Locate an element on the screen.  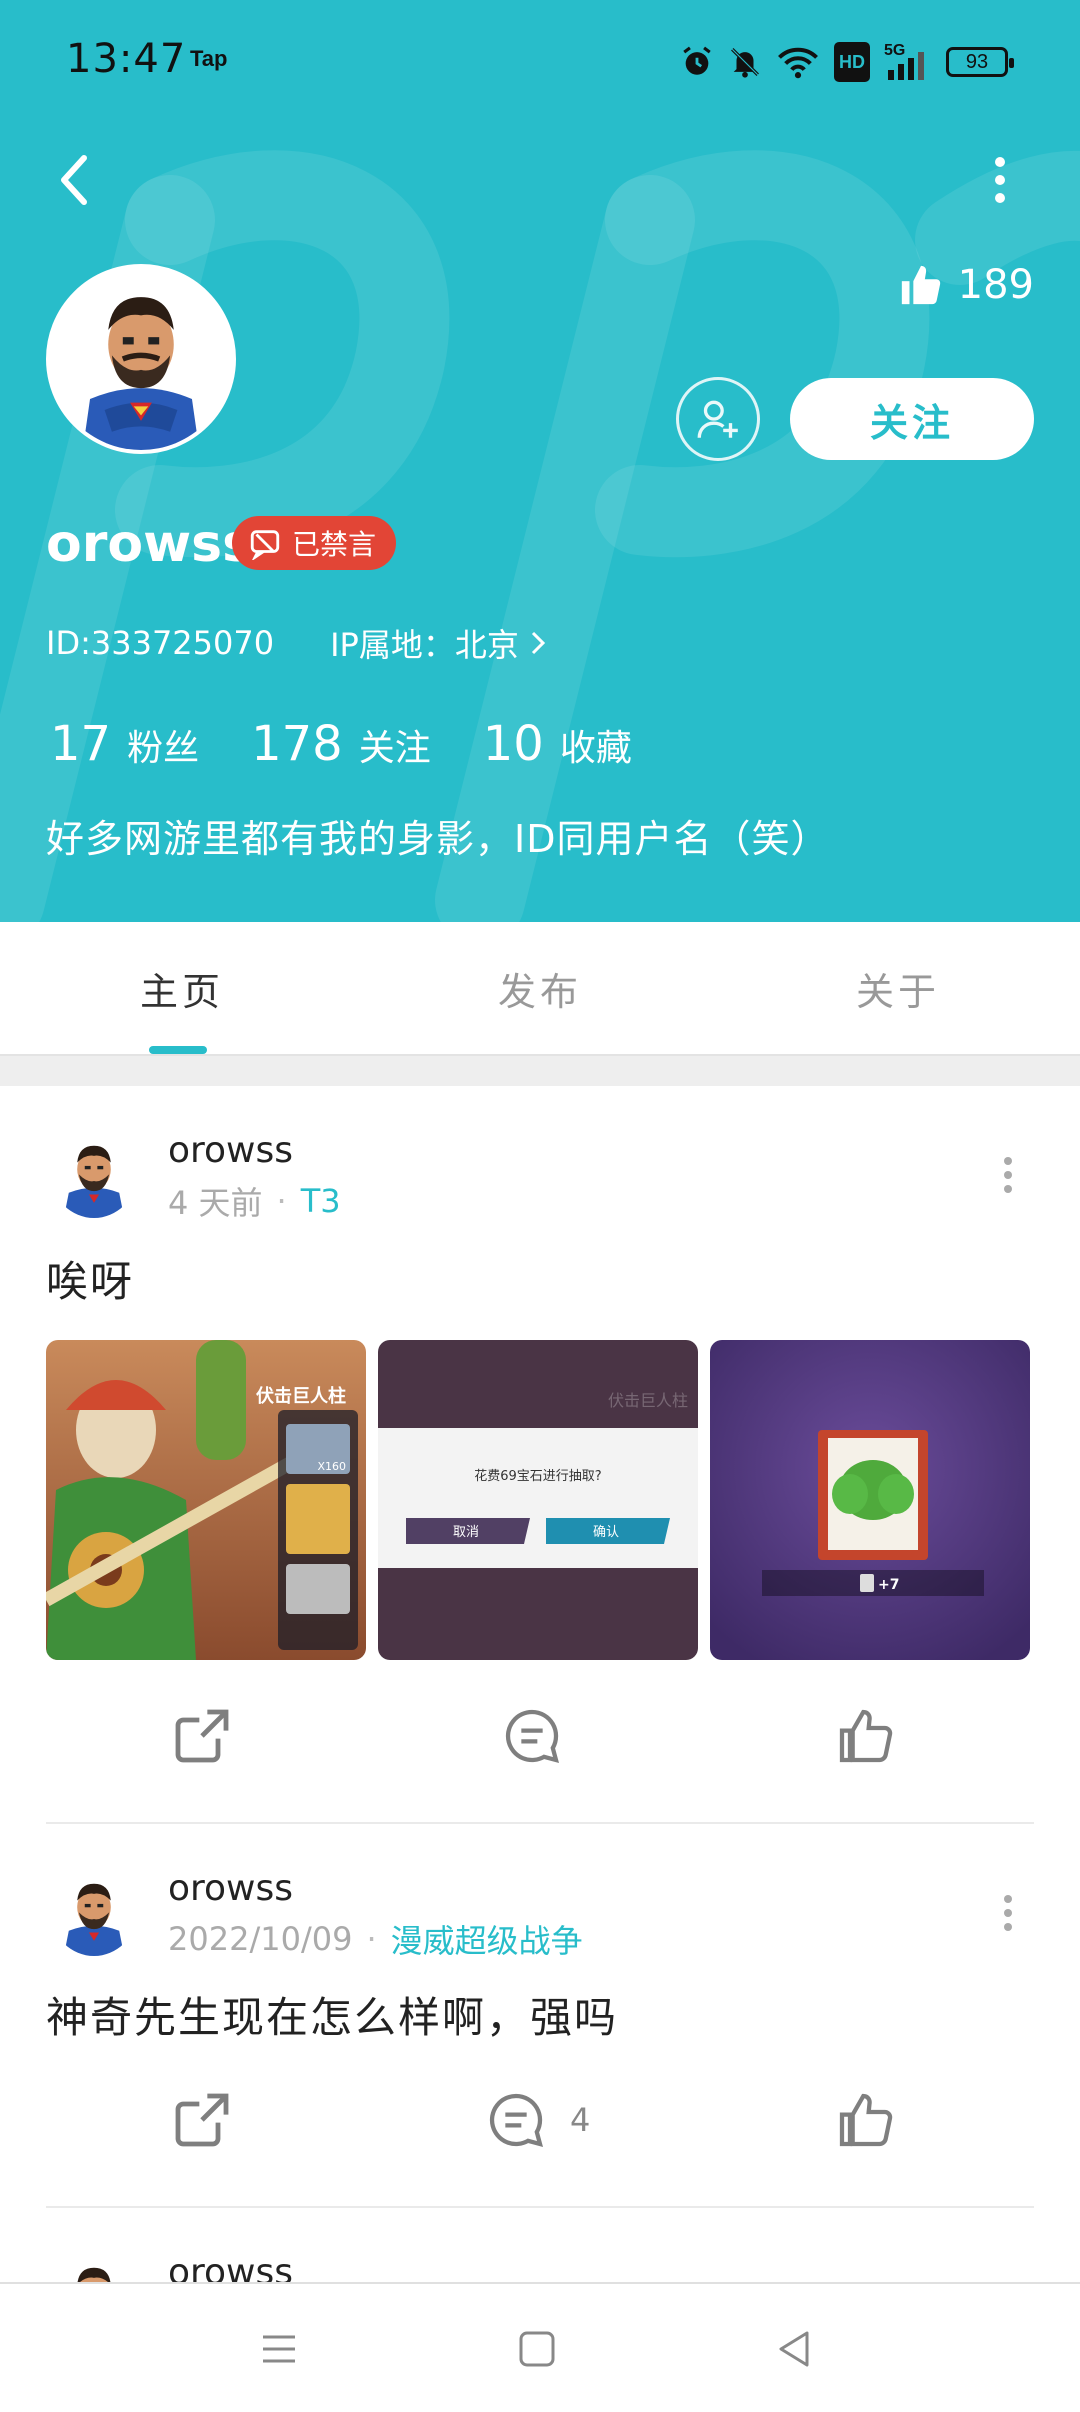
post-text: 唉呀 is located at coordinates (90, 1281).